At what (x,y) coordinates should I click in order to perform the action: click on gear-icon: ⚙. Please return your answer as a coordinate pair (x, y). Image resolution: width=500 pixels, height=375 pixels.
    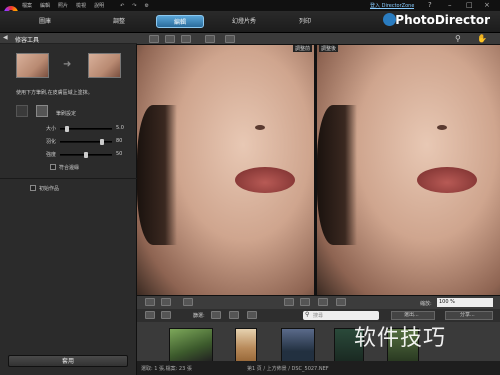
    Looking at the image, I should click on (146, 6).